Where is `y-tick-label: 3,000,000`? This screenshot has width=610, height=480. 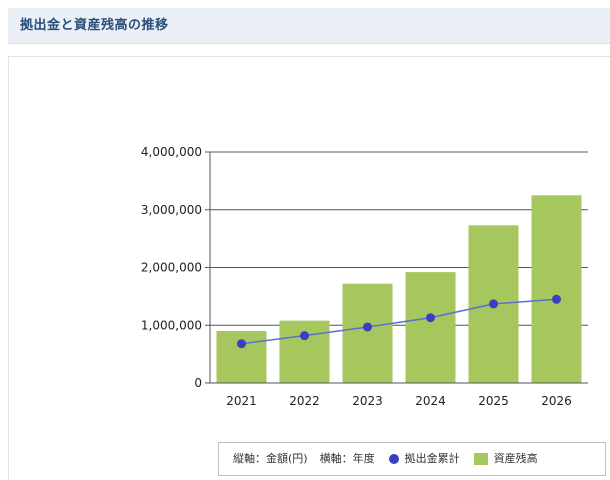 y-tick-label: 3,000,000 is located at coordinates (171, 210).